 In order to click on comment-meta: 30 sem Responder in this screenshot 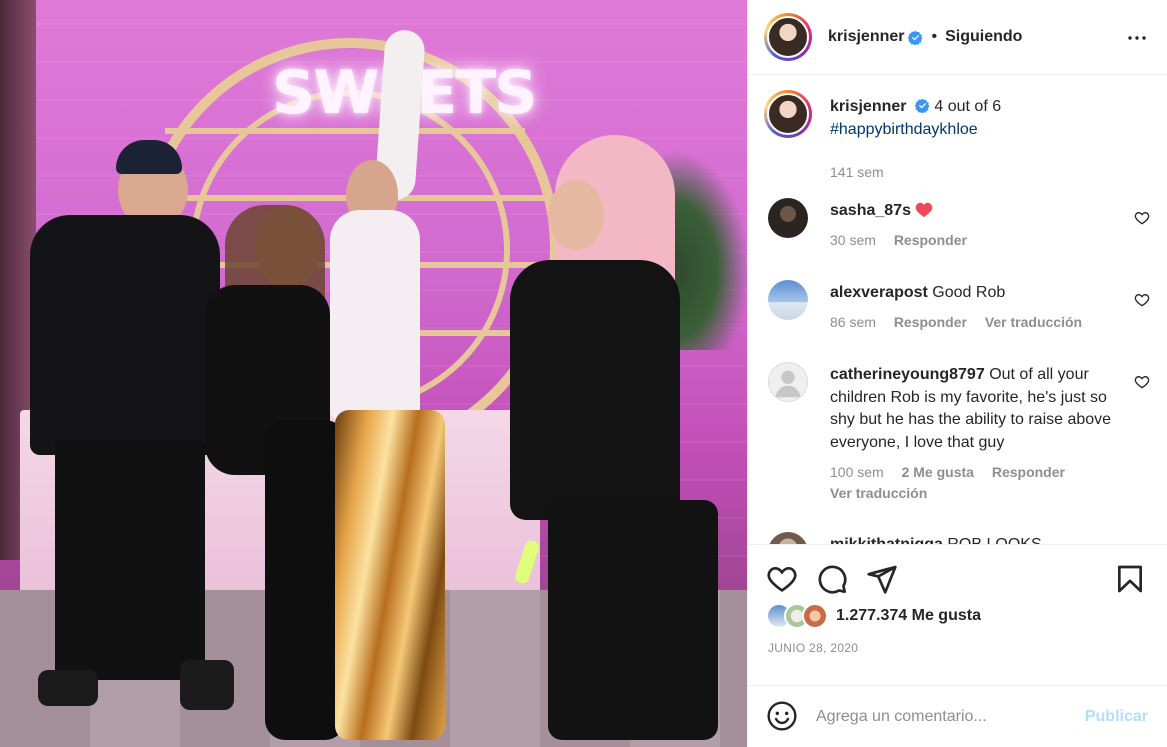, I will do `click(905, 240)`.